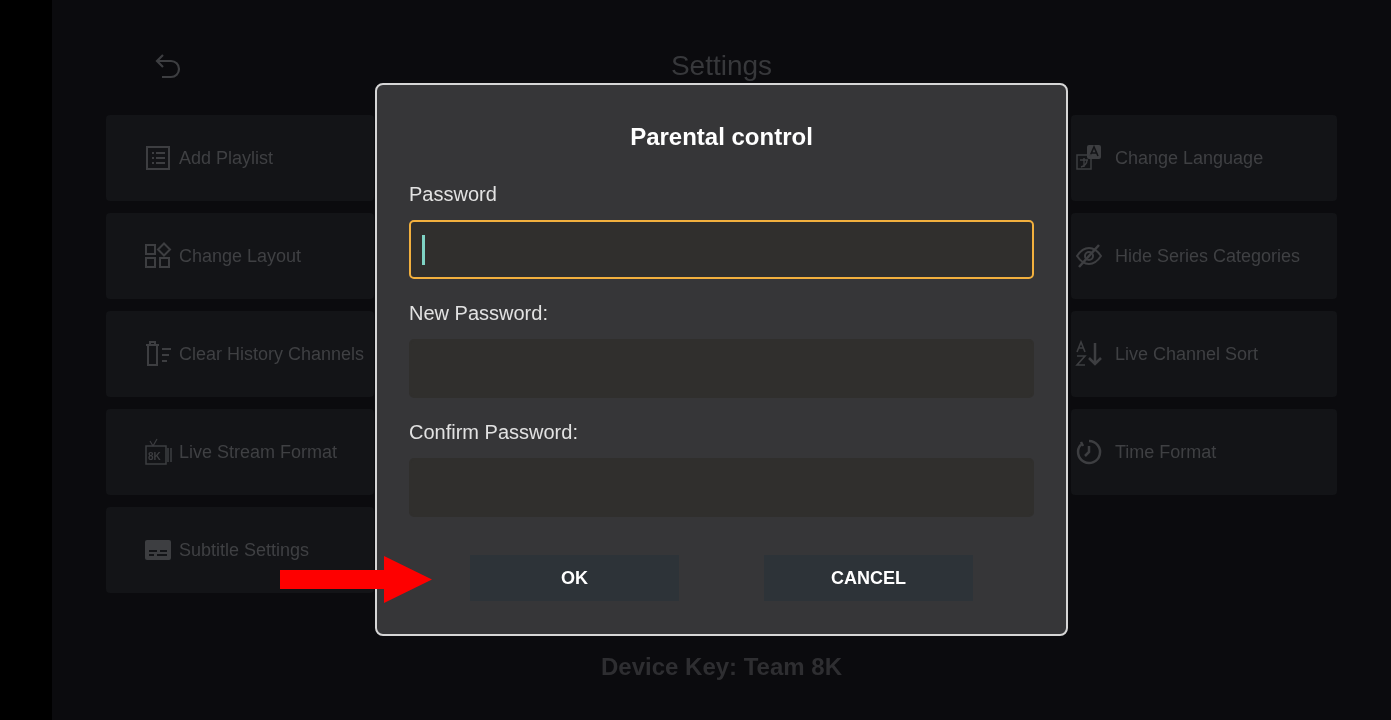 This screenshot has width=1391, height=720. Describe the element at coordinates (168, 66) in the screenshot. I see `back-icon` at that location.